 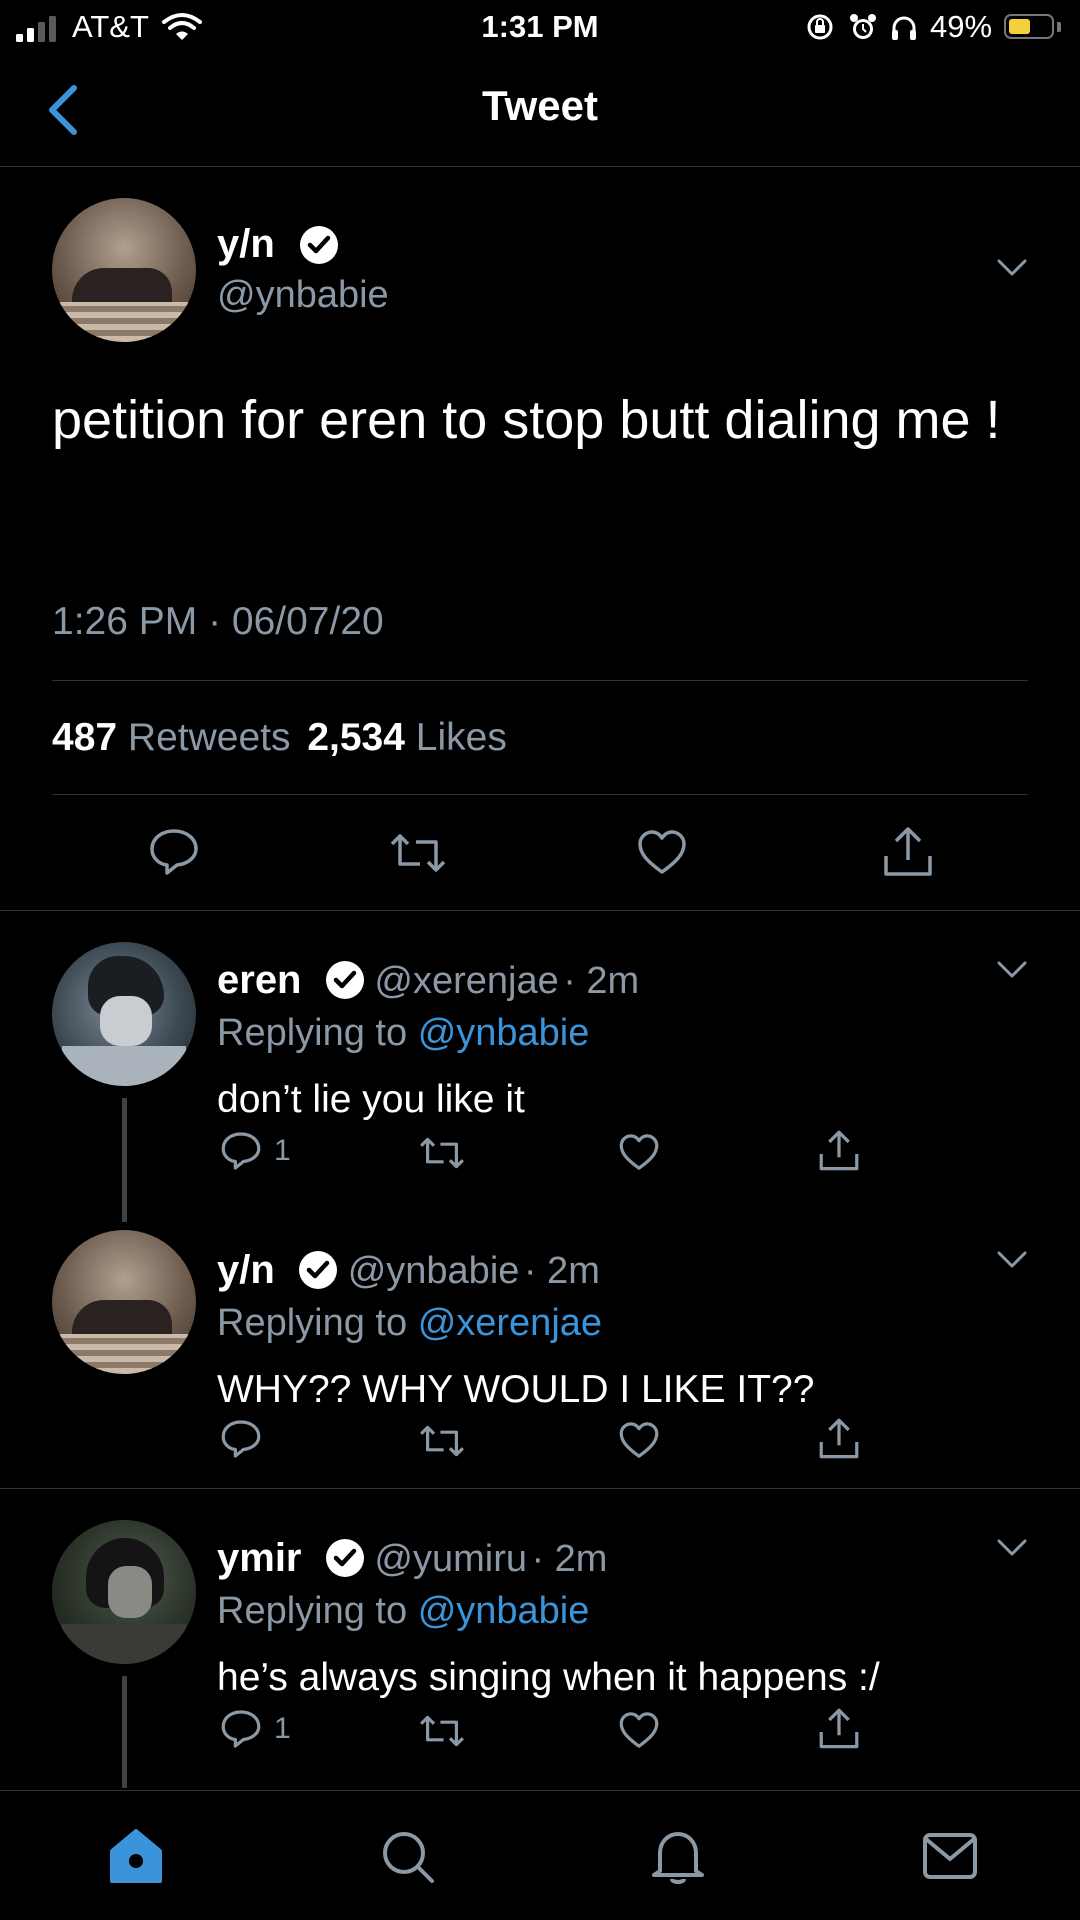 I want to click on messages-mail-icon, so click(x=950, y=1856).